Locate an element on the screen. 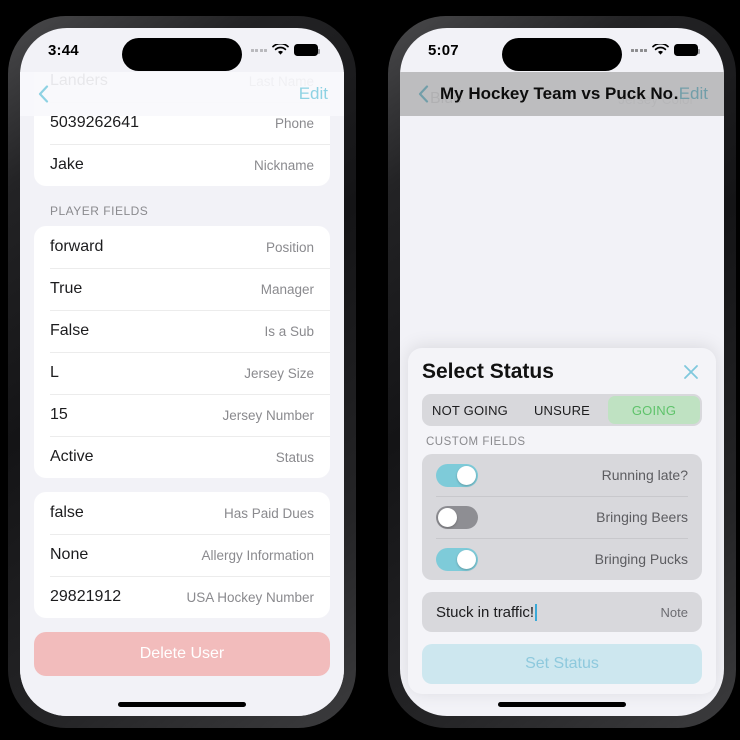  section-header-player-fields: PLAYER FIELDS is located at coordinates (99, 211).